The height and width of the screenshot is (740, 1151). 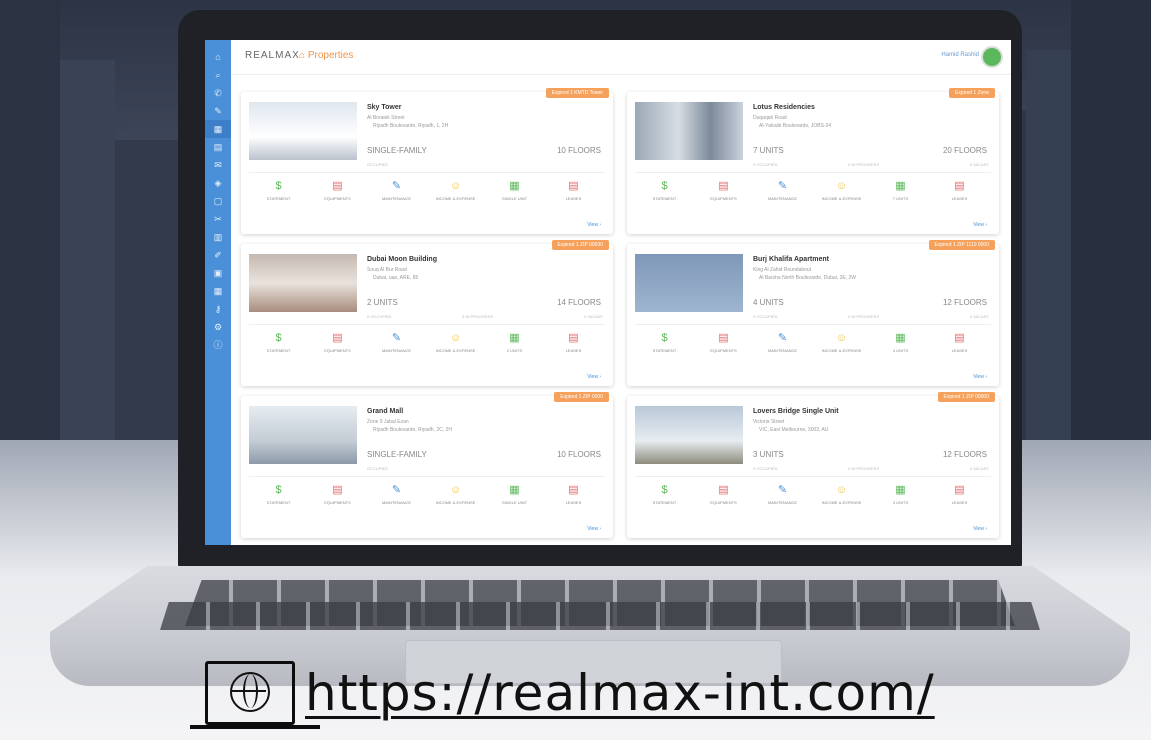 What do you see at coordinates (900, 347) in the screenshot?
I see `units-button: ▦ 4 UNITS` at bounding box center [900, 347].